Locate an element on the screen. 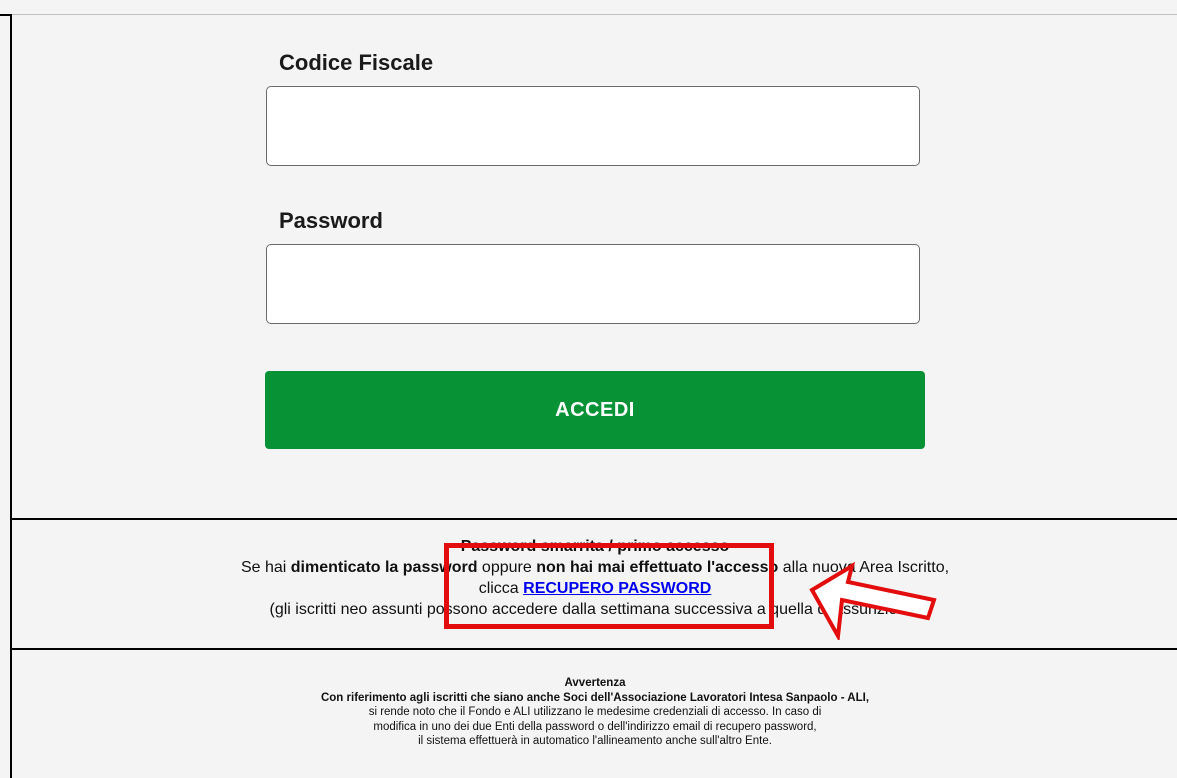 The width and height of the screenshot is (1177, 778). left-border is located at coordinates (11, 396).